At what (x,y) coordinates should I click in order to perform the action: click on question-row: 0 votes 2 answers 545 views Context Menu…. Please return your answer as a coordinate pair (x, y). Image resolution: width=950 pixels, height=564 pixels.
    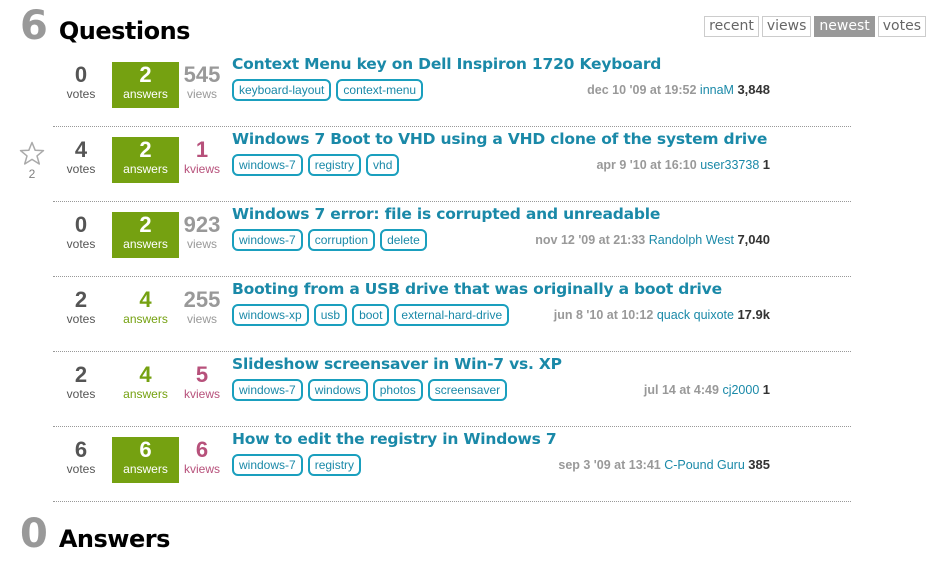
    Looking at the image, I should click on (452, 89).